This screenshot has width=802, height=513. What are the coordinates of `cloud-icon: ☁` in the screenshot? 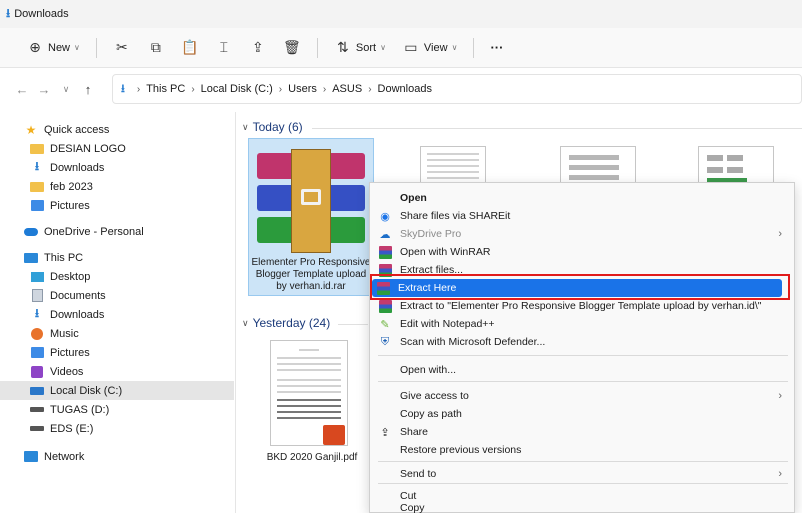 It's located at (385, 234).